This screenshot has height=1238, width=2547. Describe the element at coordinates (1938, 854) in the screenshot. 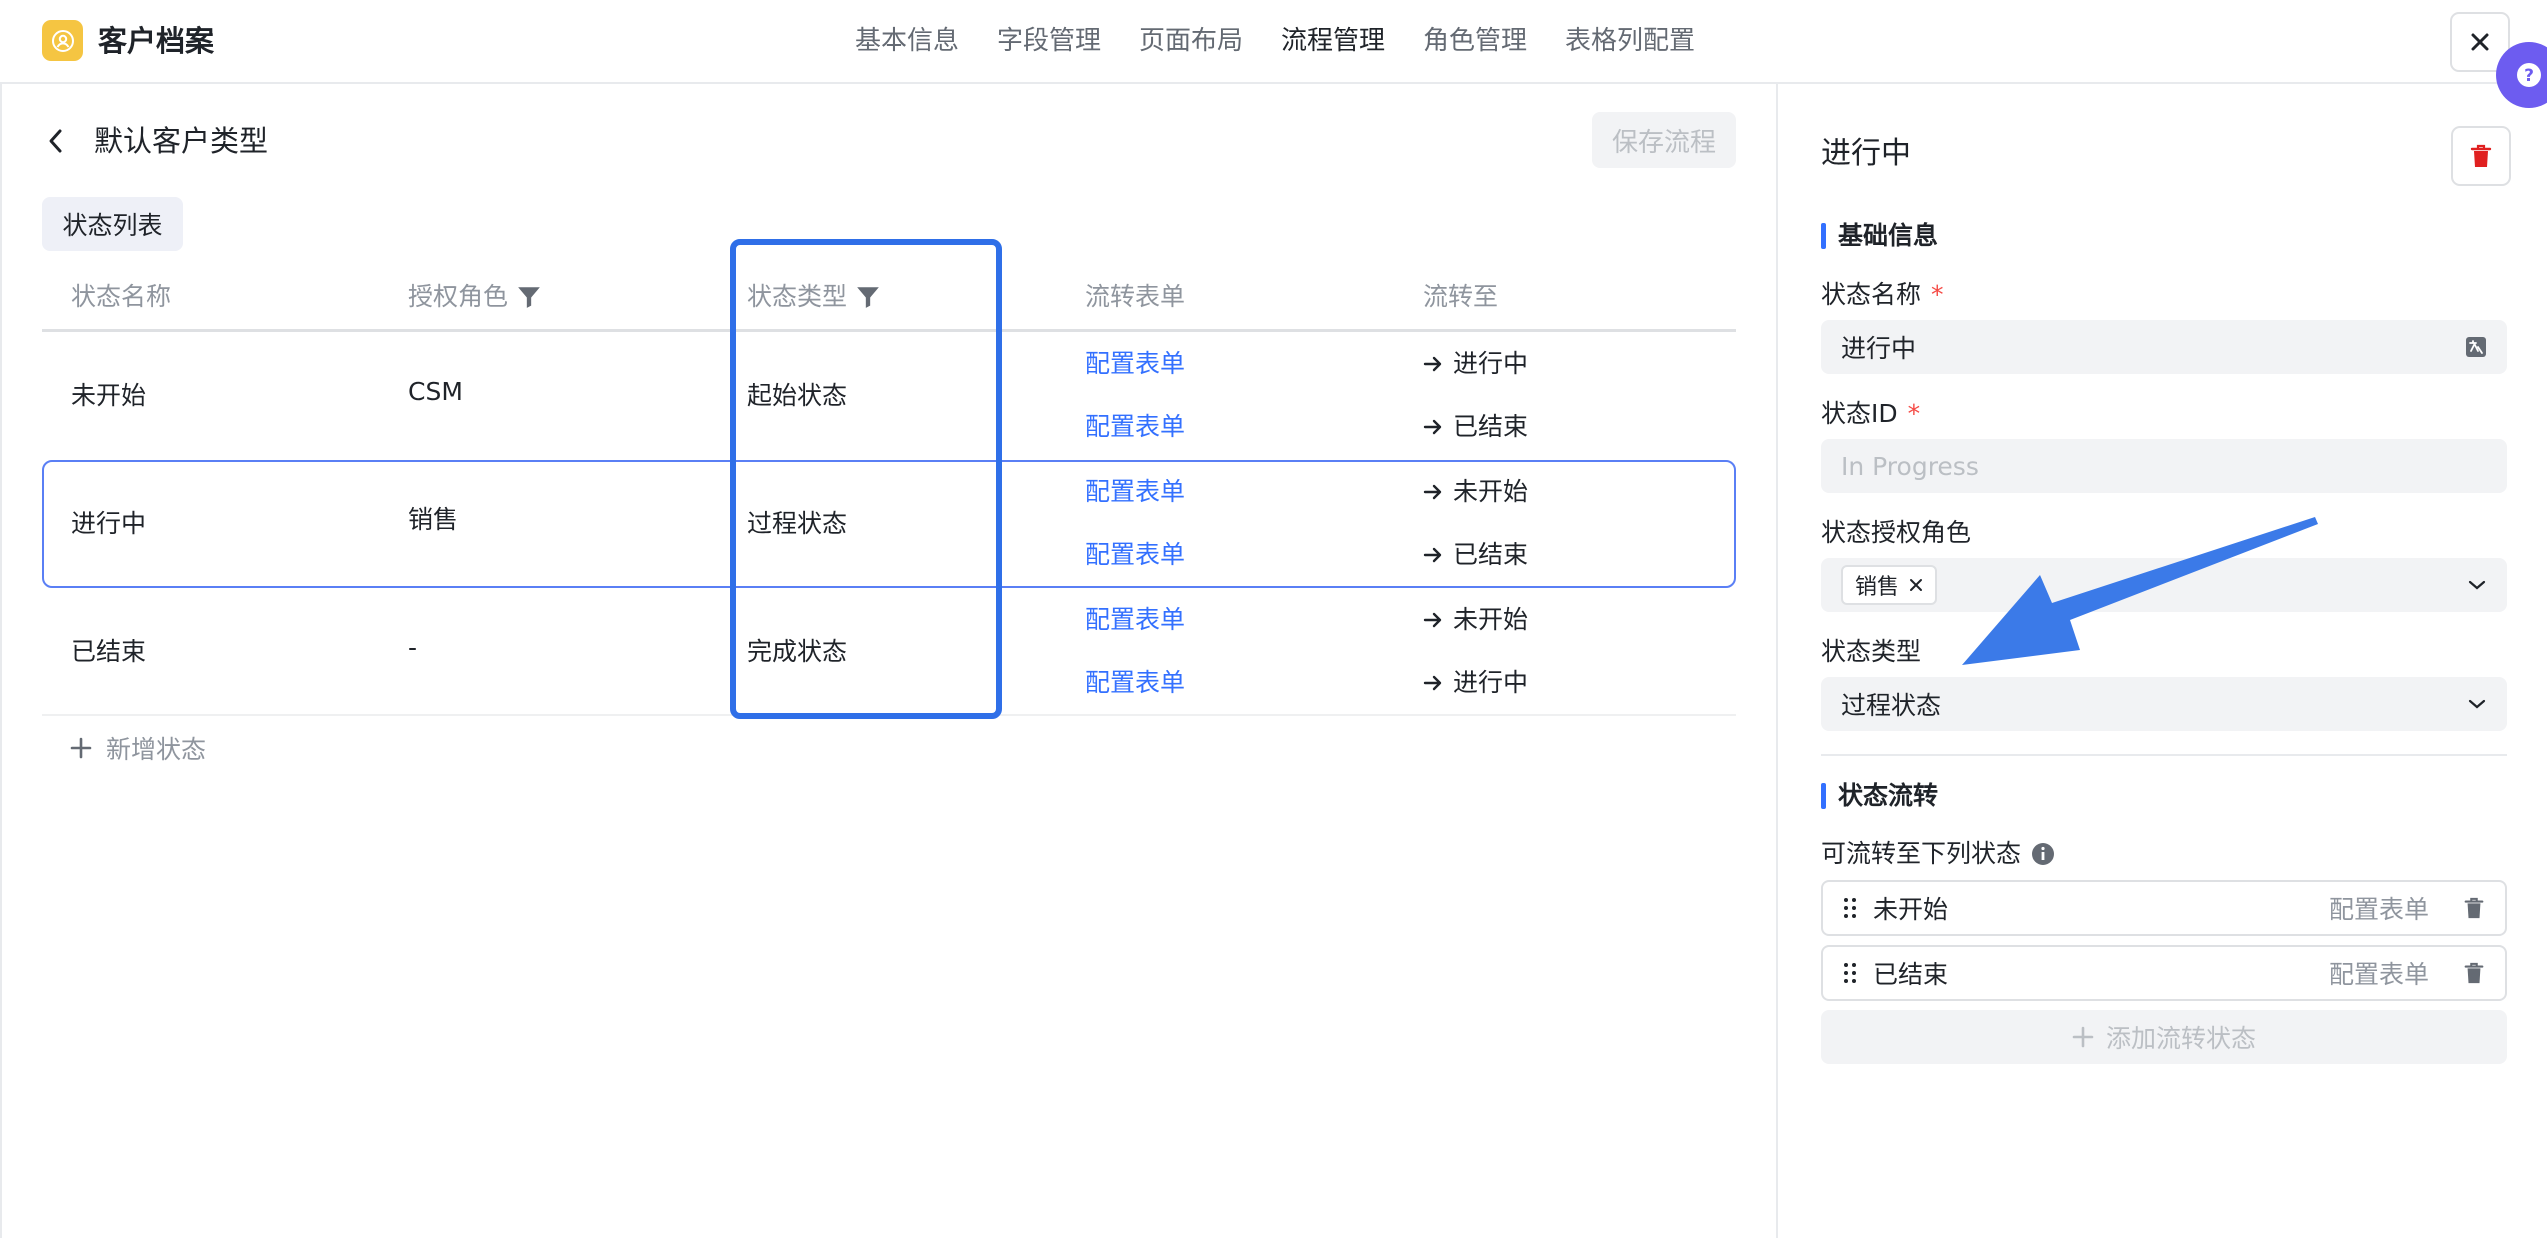

I see `flow-targets-label: 可流转至下列状态` at that location.